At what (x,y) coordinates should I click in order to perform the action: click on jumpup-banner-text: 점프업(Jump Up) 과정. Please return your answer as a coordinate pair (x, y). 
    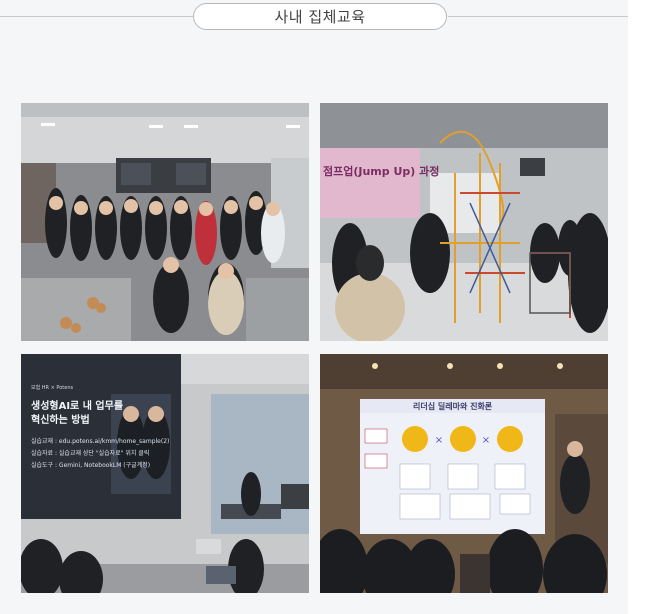
    Looking at the image, I should click on (381, 171).